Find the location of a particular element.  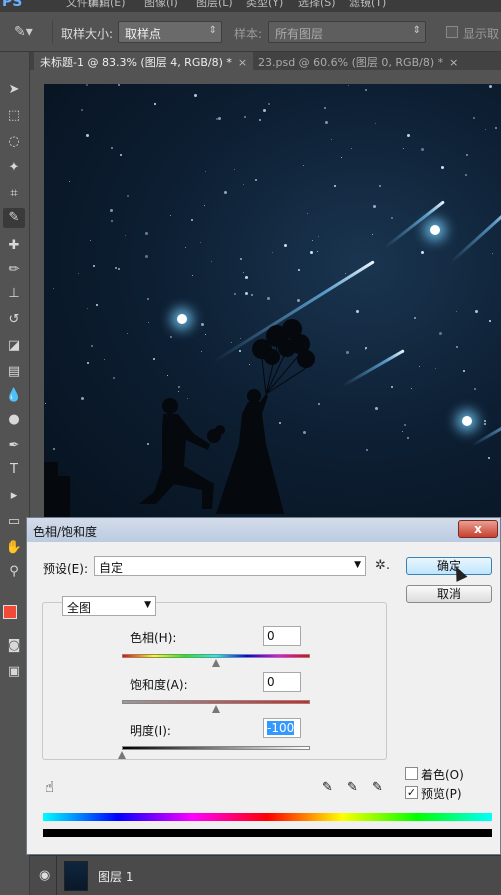

menu-filter: 滤镜(T) is located at coordinates (367, 5).